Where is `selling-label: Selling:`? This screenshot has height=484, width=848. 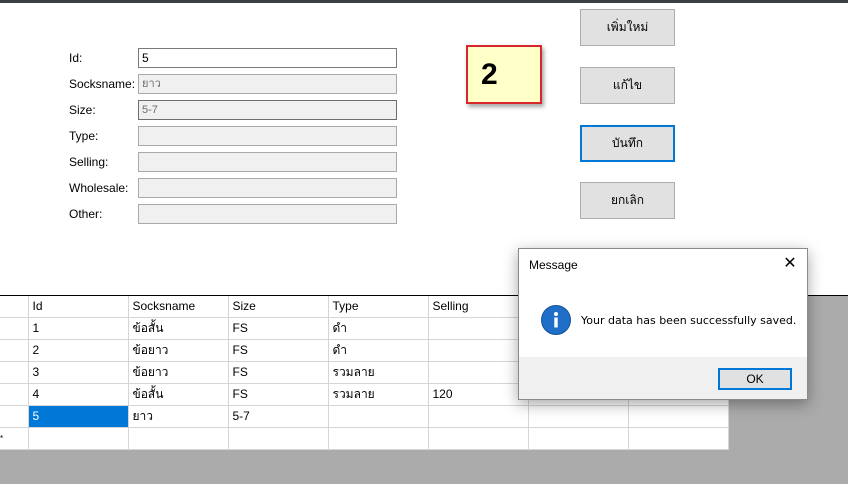 selling-label: Selling: is located at coordinates (89, 162).